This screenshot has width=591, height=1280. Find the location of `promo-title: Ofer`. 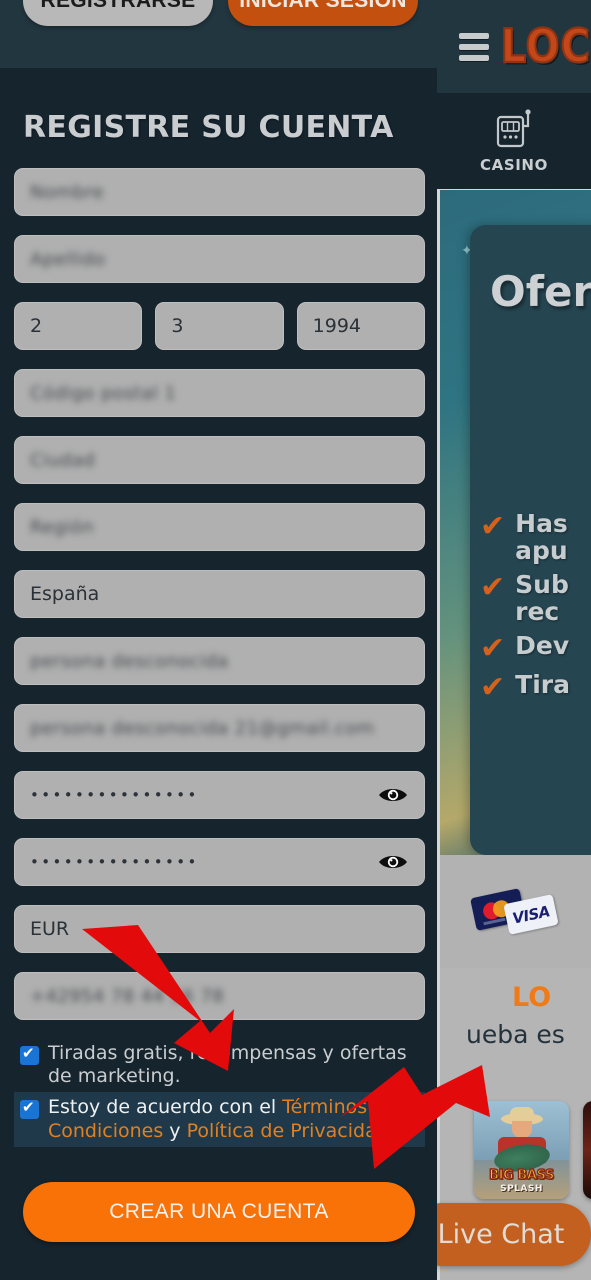

promo-title: Ofer is located at coordinates (540, 291).